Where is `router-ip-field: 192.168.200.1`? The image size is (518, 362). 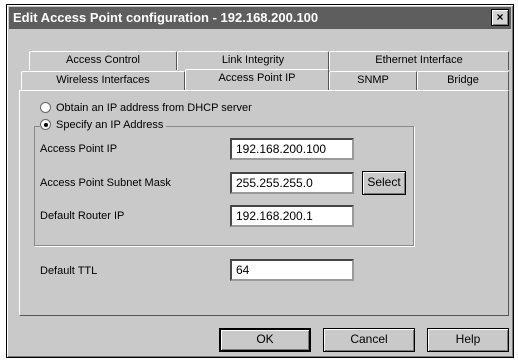
router-ip-field: 192.168.200.1 is located at coordinates (292, 216).